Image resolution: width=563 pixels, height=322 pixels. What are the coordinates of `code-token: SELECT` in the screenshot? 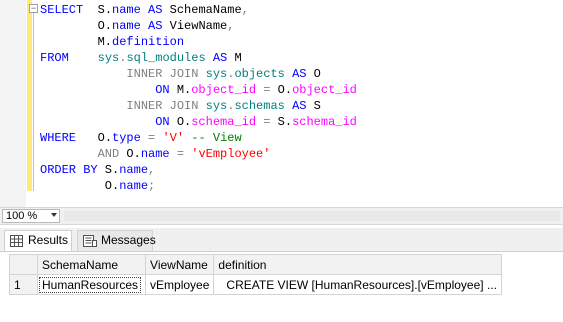 It's located at (62, 10).